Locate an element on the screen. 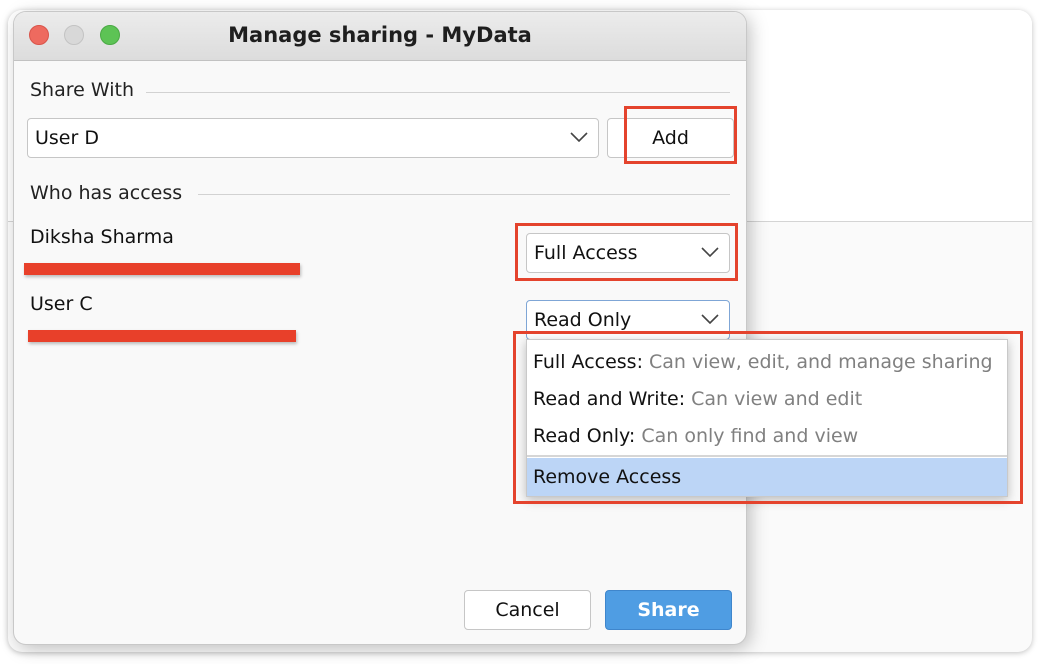  annotation-box-add is located at coordinates (680, 135).